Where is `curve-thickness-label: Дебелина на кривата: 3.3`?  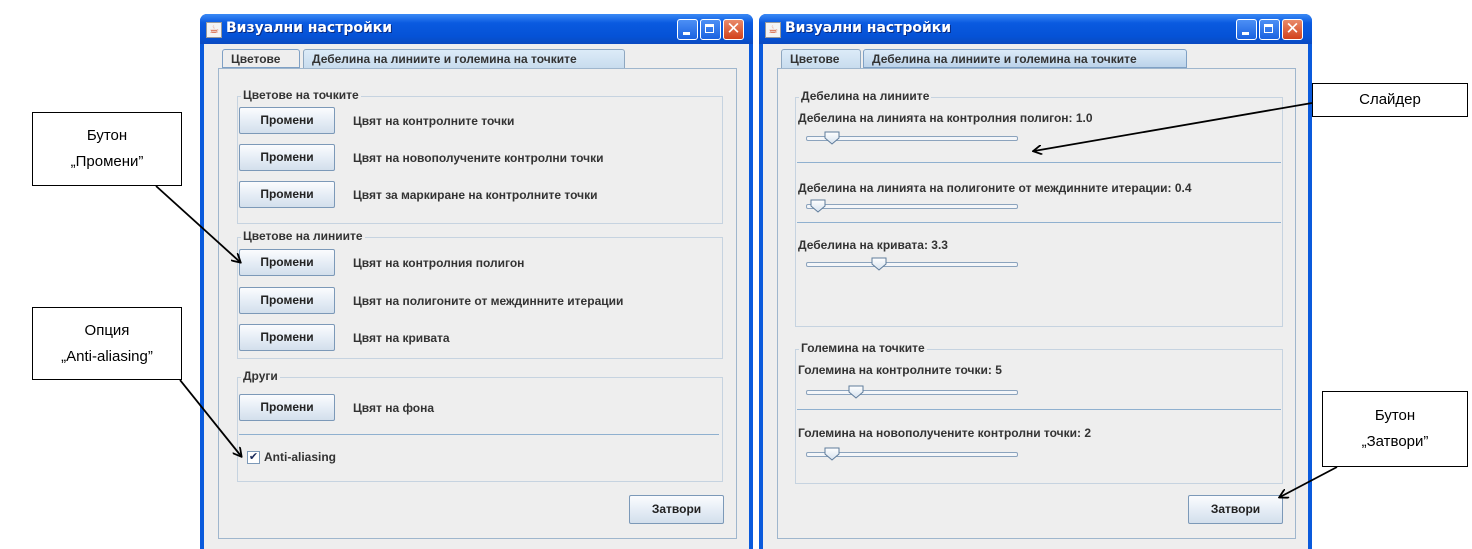
curve-thickness-label: Дебелина на кривата: 3.3 is located at coordinates (873, 245).